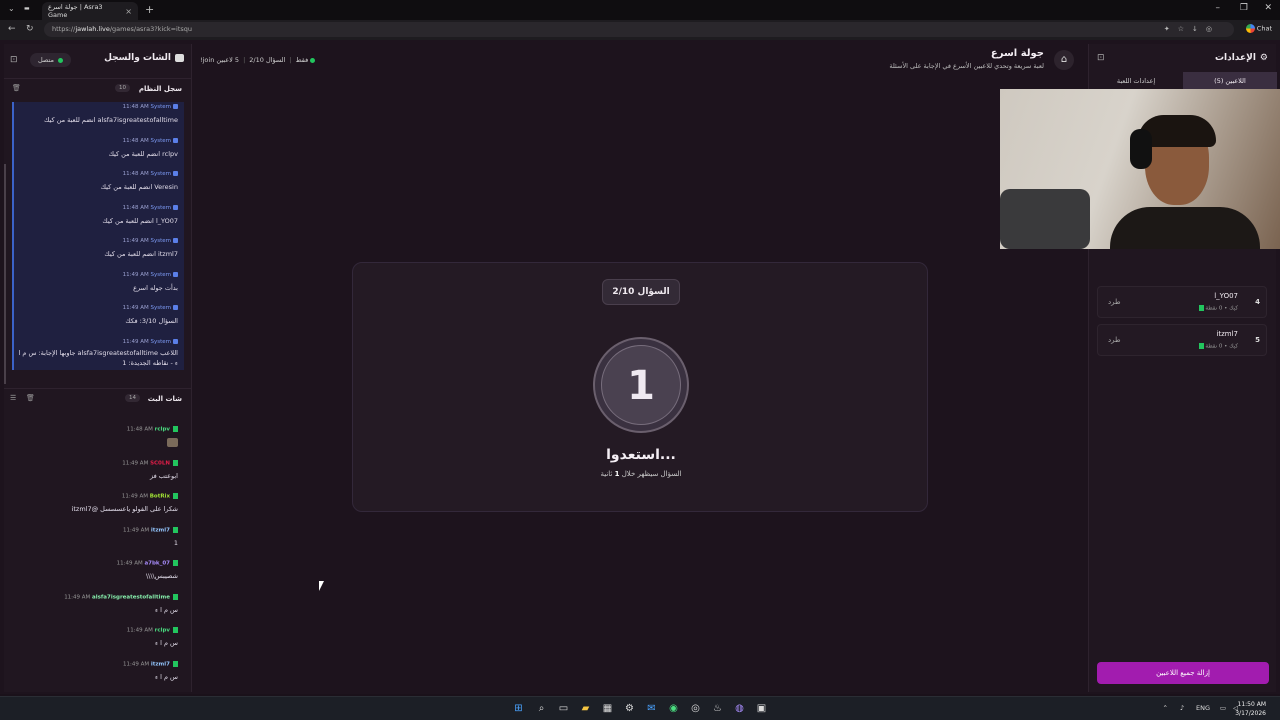 Image resolution: width=1280 pixels, height=720 pixels. I want to click on calendar-app-icon: ▦, so click(607, 708).